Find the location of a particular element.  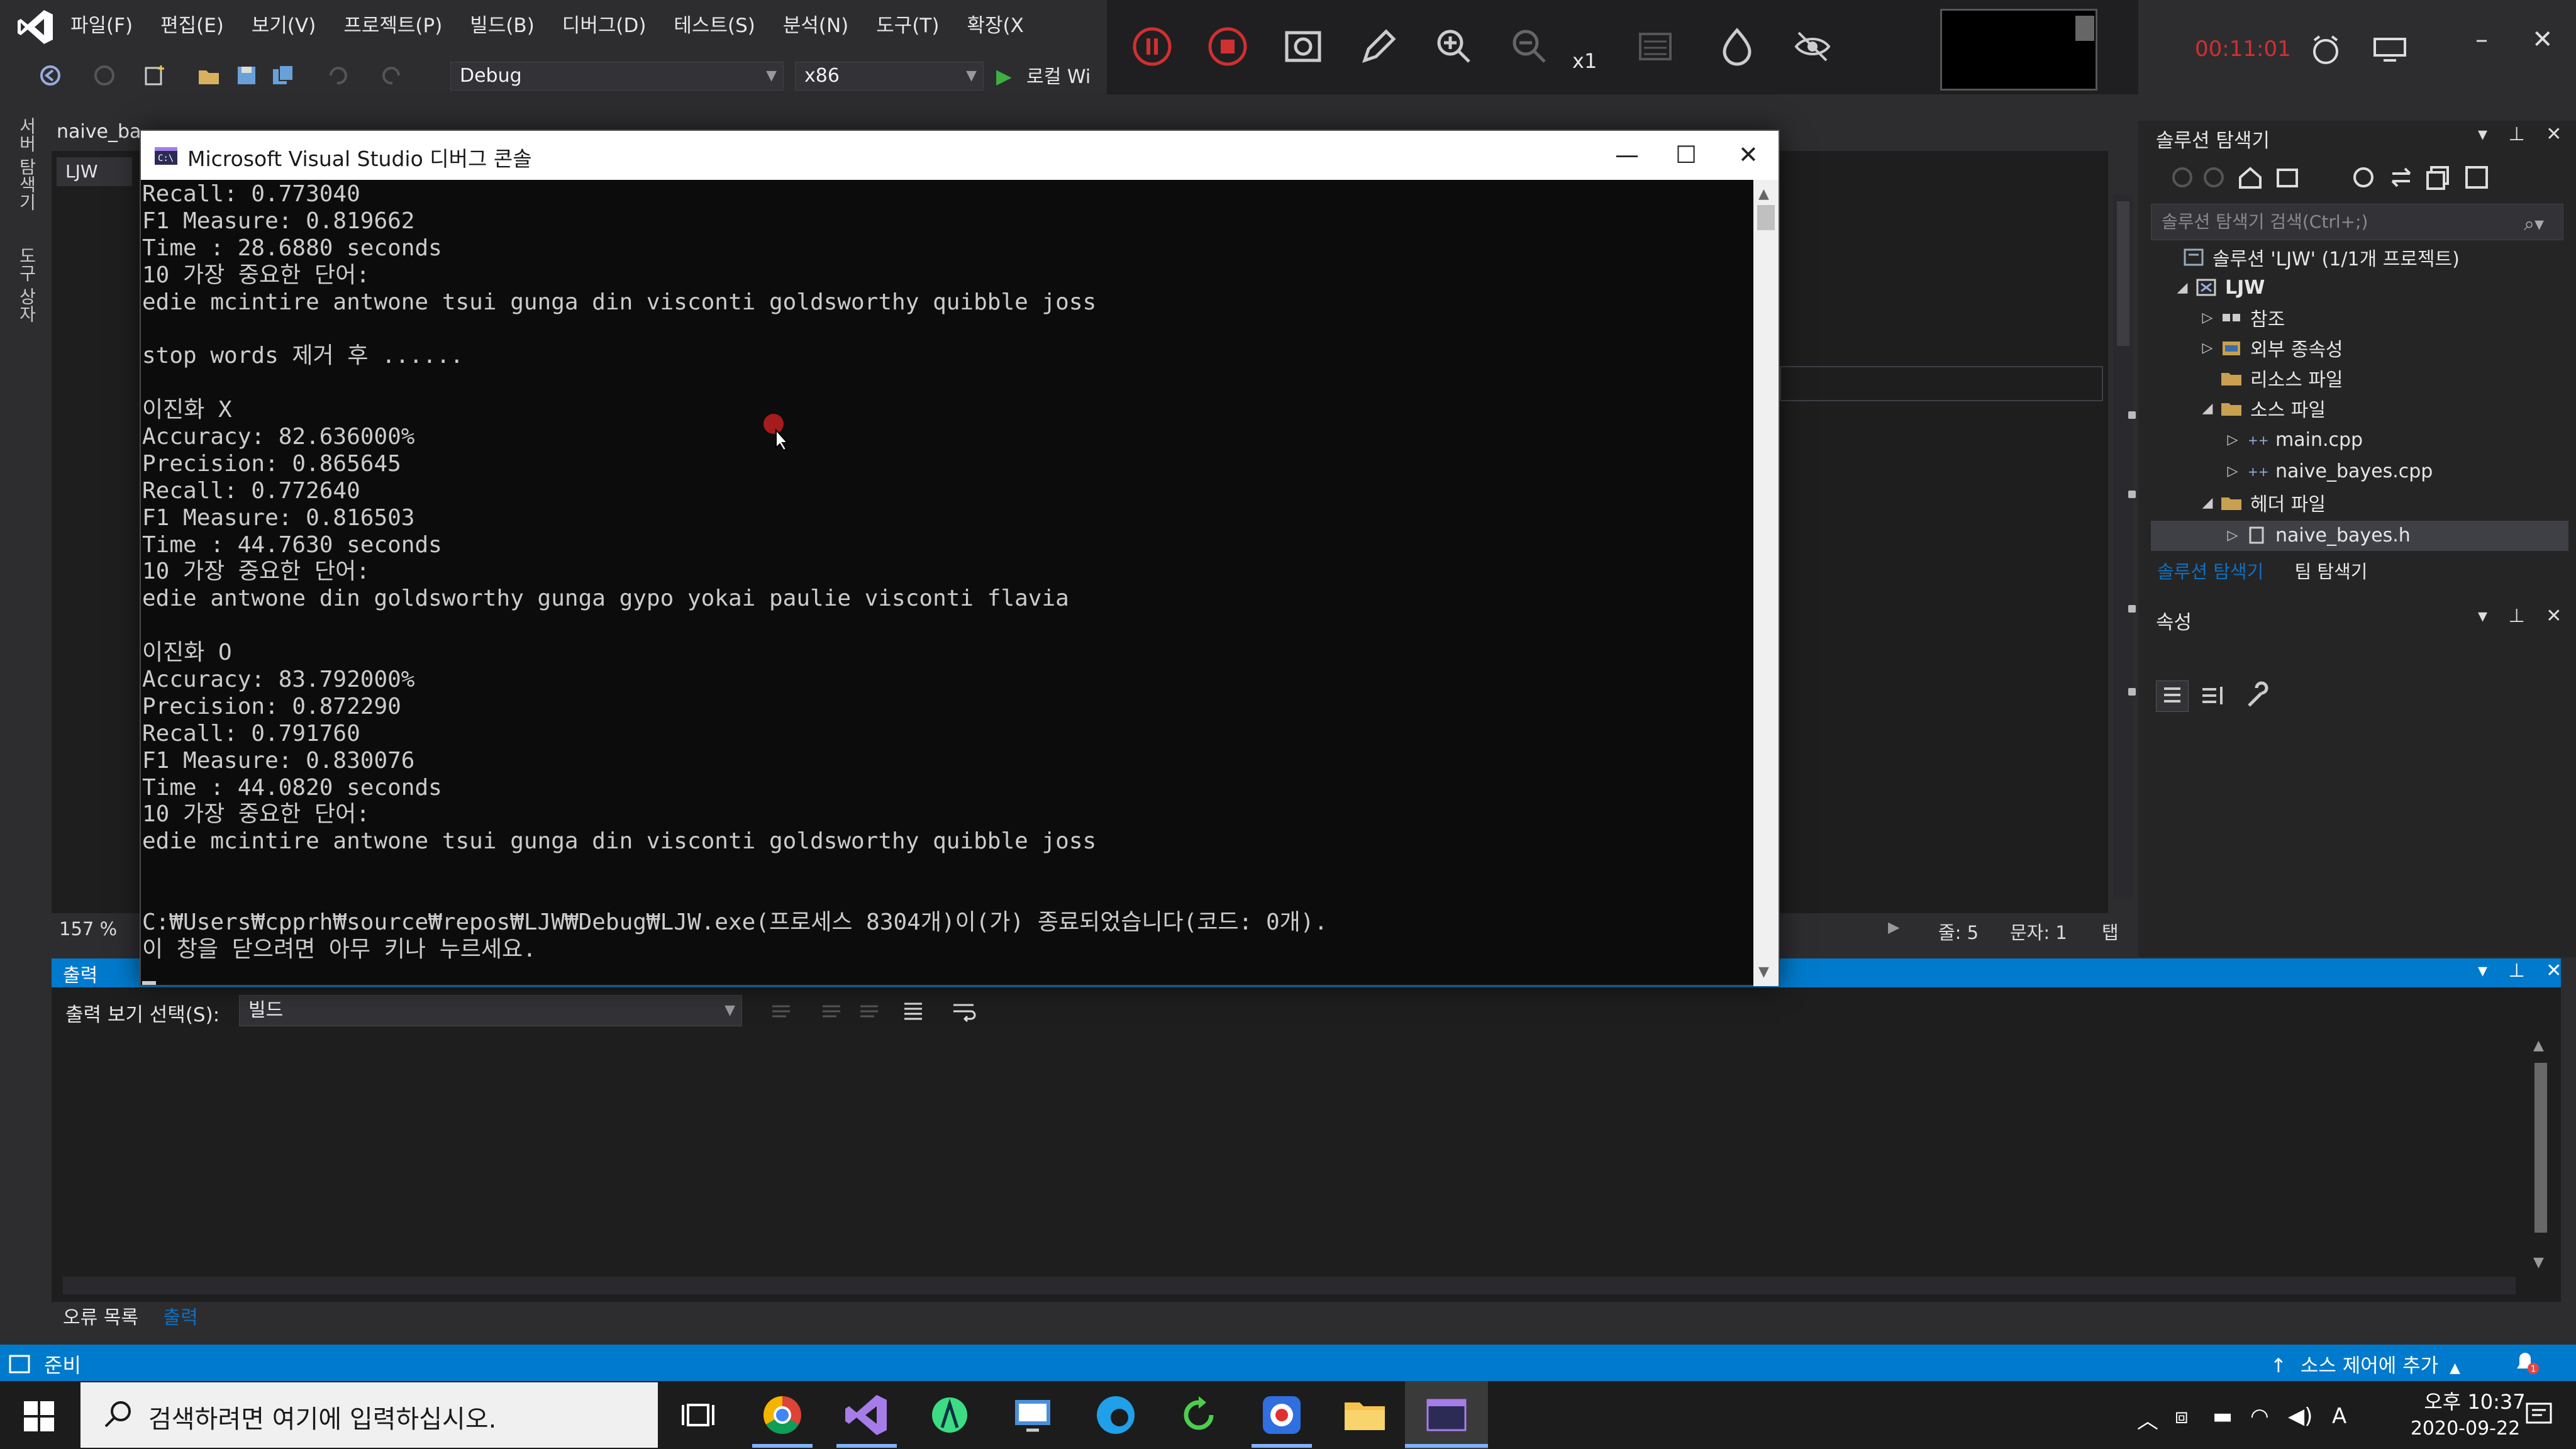

save-icon is located at coordinates (246, 75).